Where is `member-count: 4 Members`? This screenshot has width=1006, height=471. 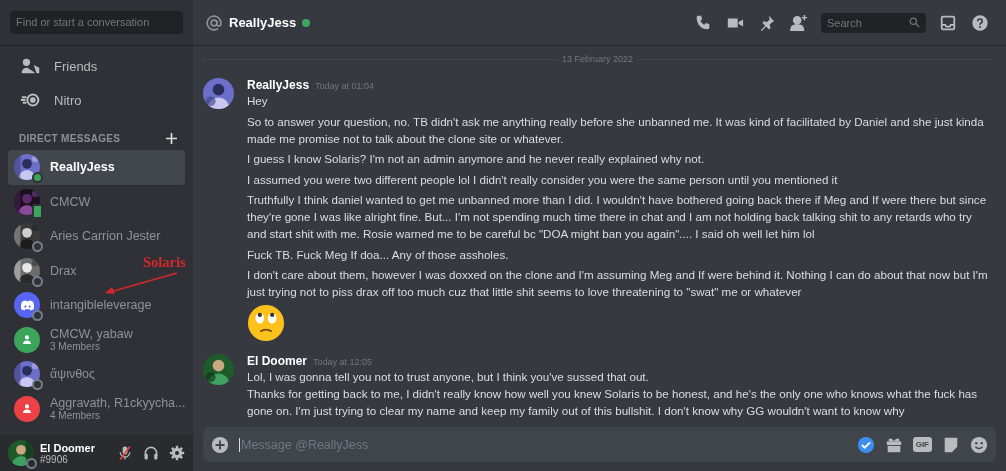 member-count: 4 Members is located at coordinates (75, 416).